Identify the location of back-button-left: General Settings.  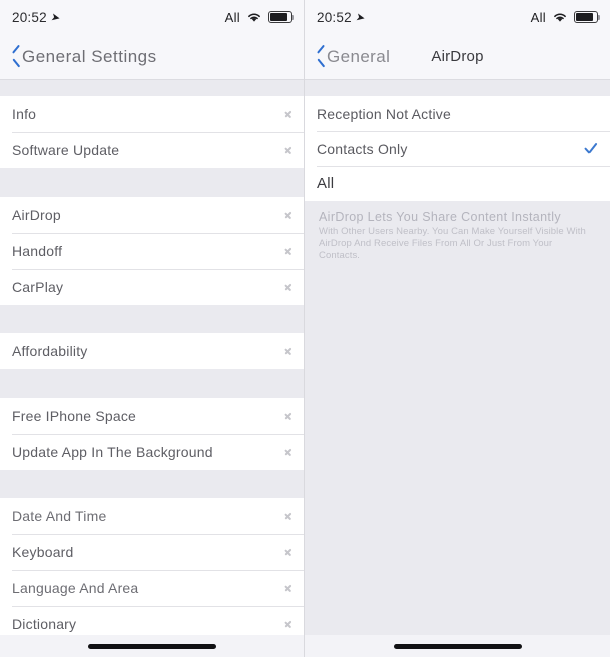
(83, 57).